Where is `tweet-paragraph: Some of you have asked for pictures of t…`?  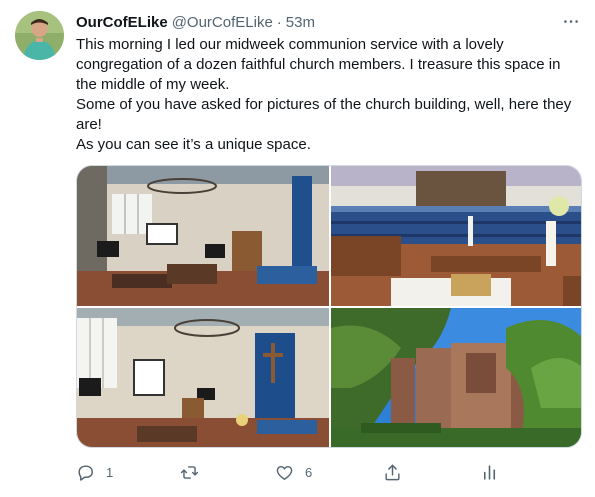
tweet-paragraph: Some of you have asked for pictures of t… is located at coordinates (324, 114).